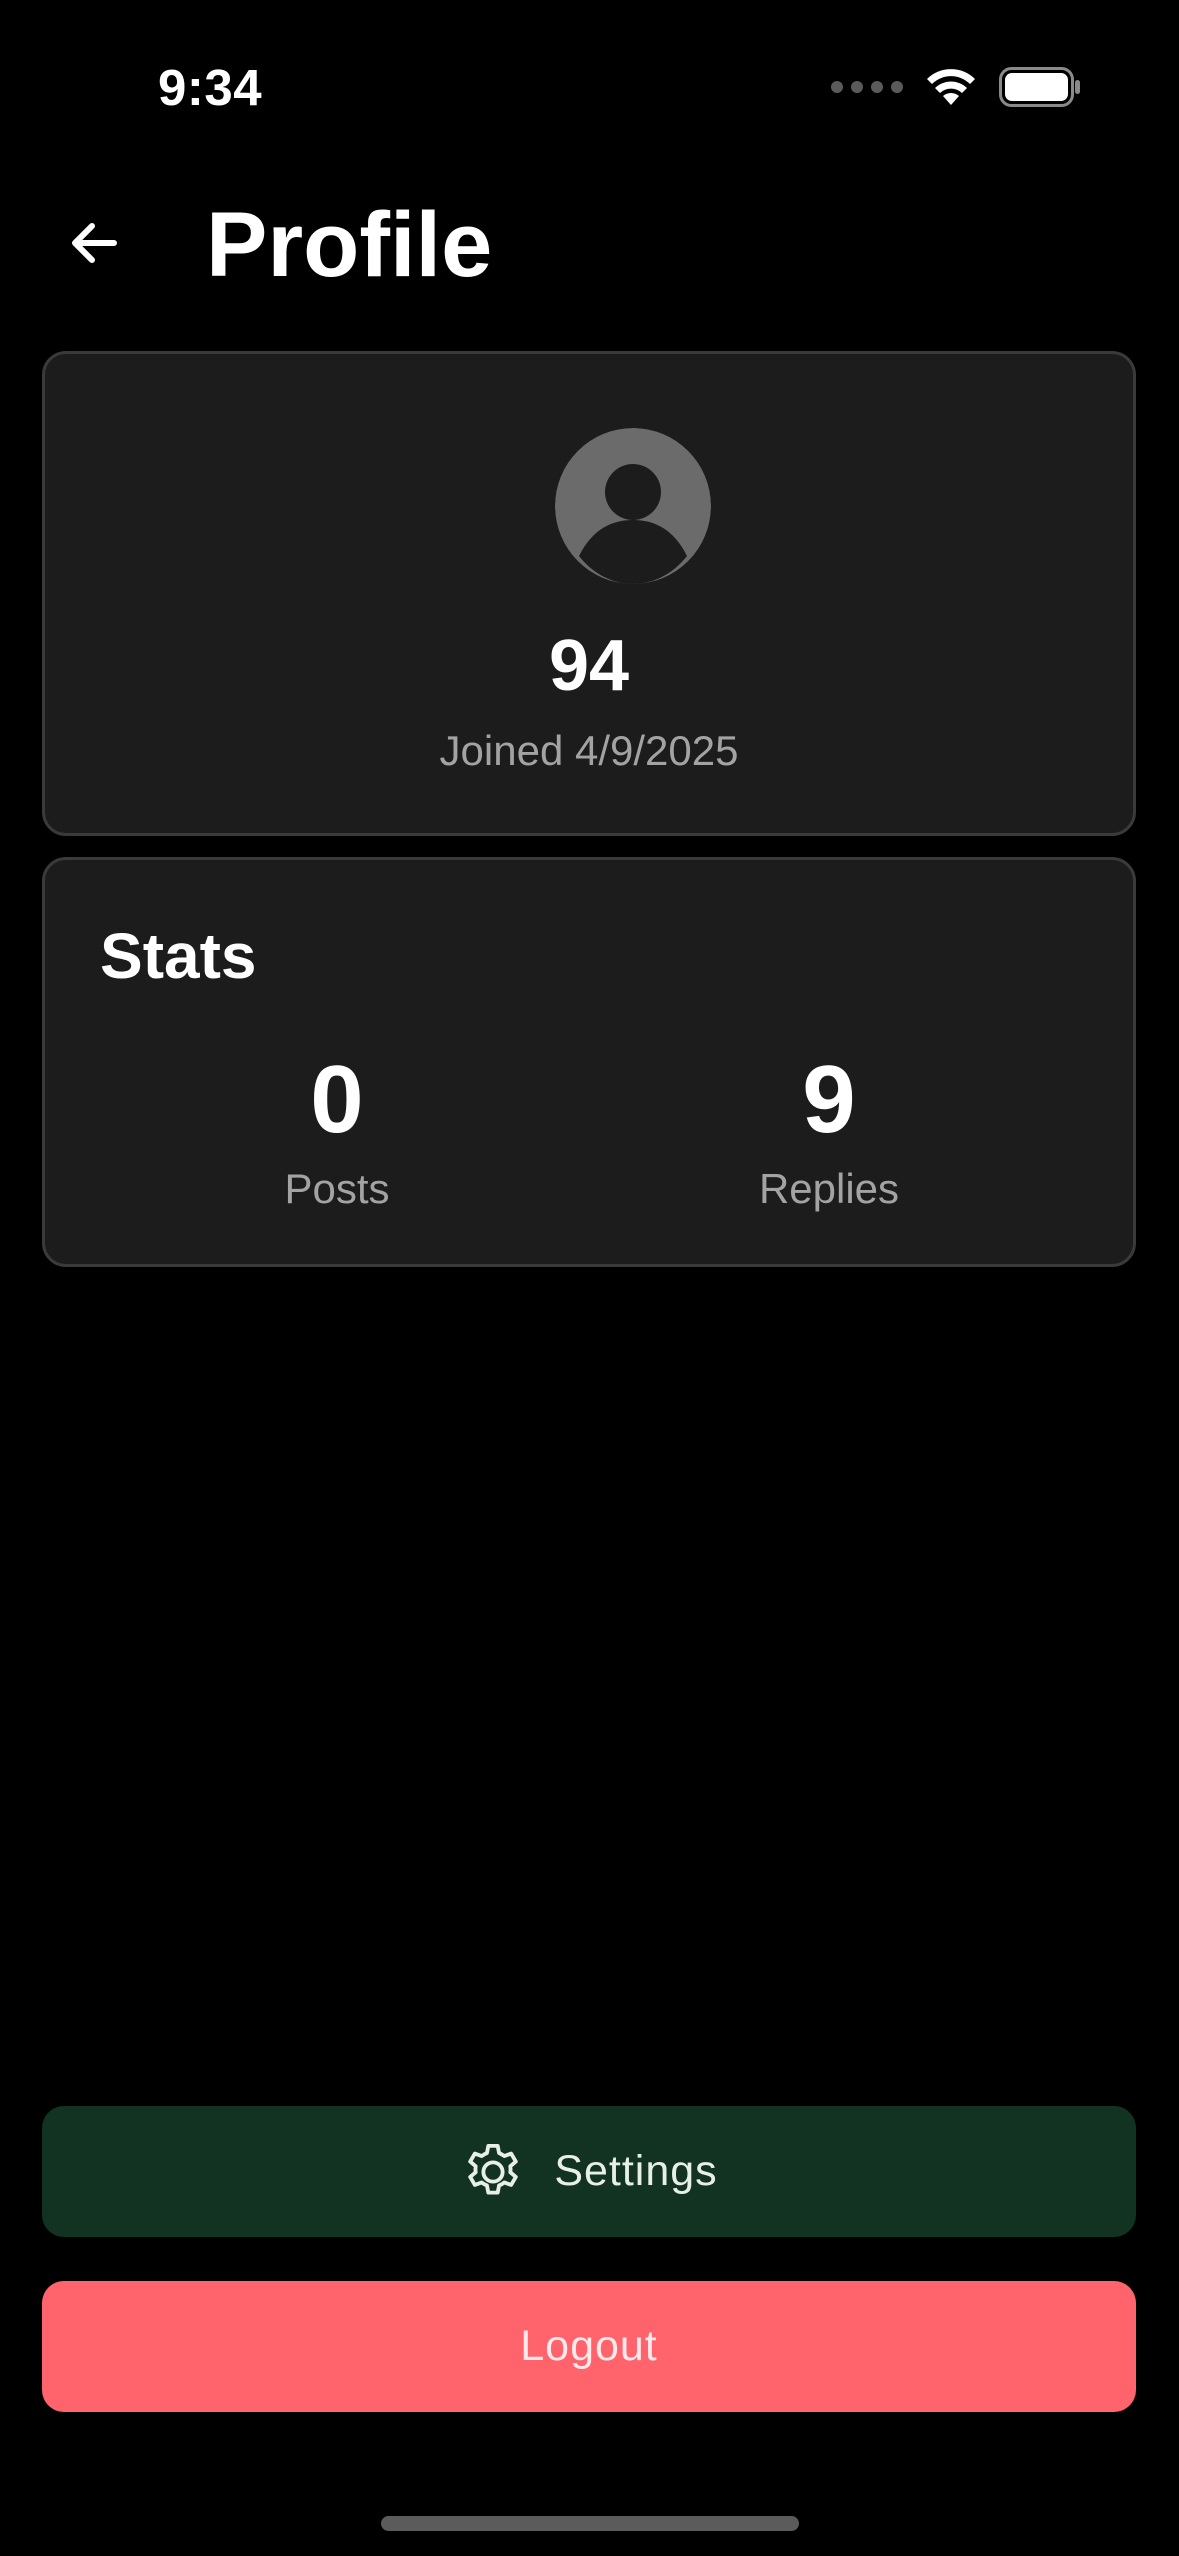 This screenshot has width=1179, height=2556. I want to click on status-bar: 9:34, so click(589, 85).